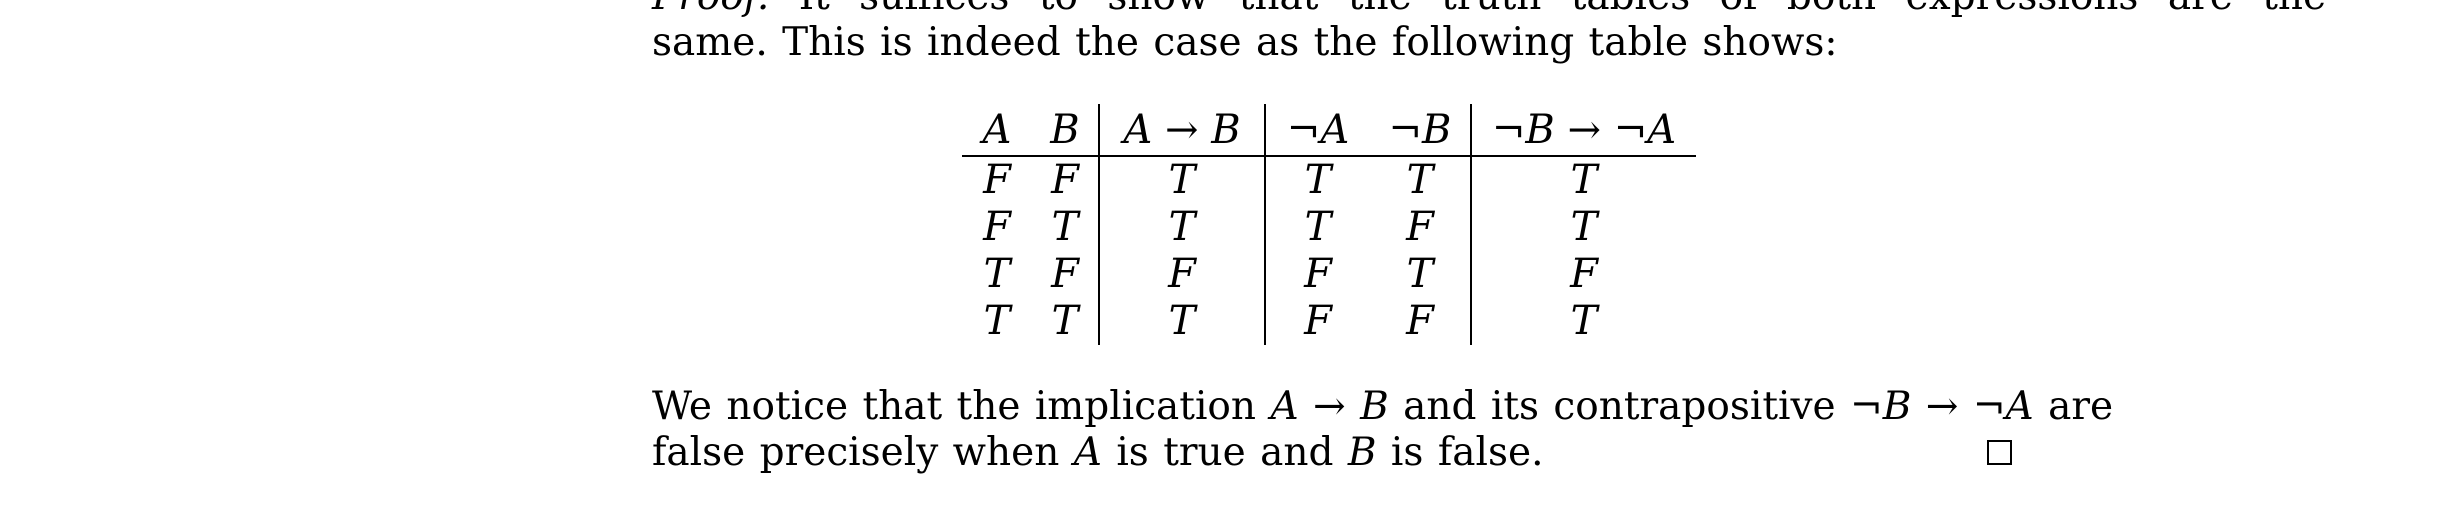 This screenshot has width=2448, height=528. I want to click on text-span: are, so click(2073, 406).